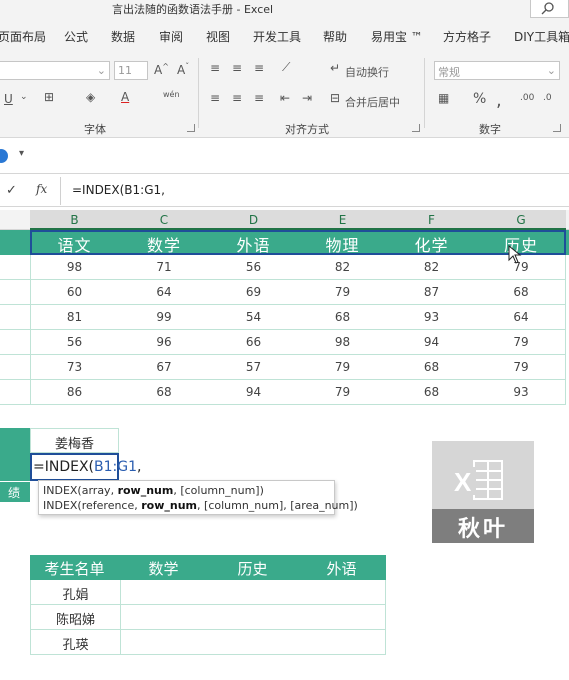 This screenshot has height=680, width=569. What do you see at coordinates (237, 68) in the screenshot?
I see `align-middle-icon: ≡` at bounding box center [237, 68].